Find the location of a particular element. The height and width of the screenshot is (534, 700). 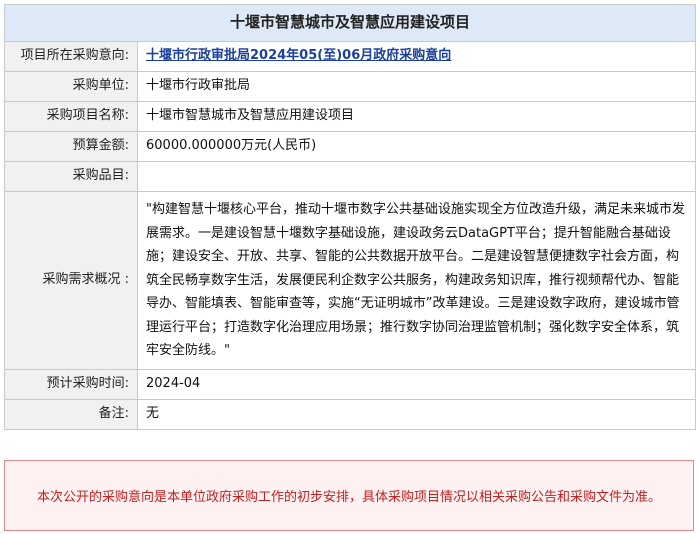

table-row: 预算金额: 60000.000000万元(人民币) is located at coordinates (350, 146).